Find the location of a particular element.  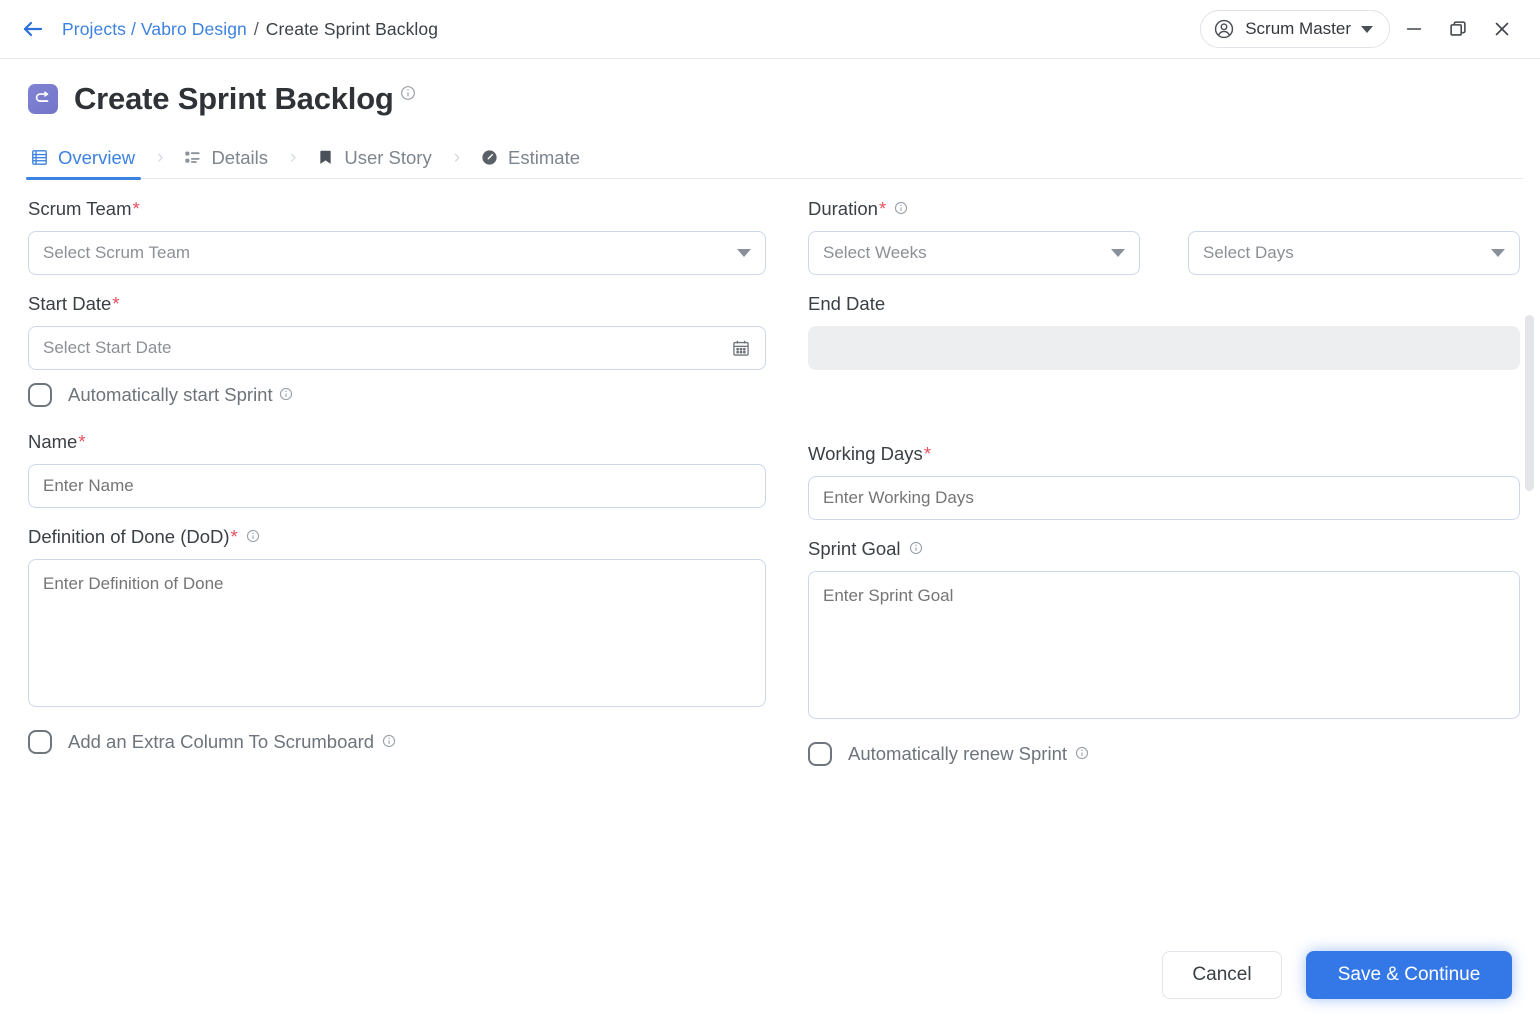

field-scrum-team: Scrum Team * Select Scrum Team is located at coordinates (397, 236).